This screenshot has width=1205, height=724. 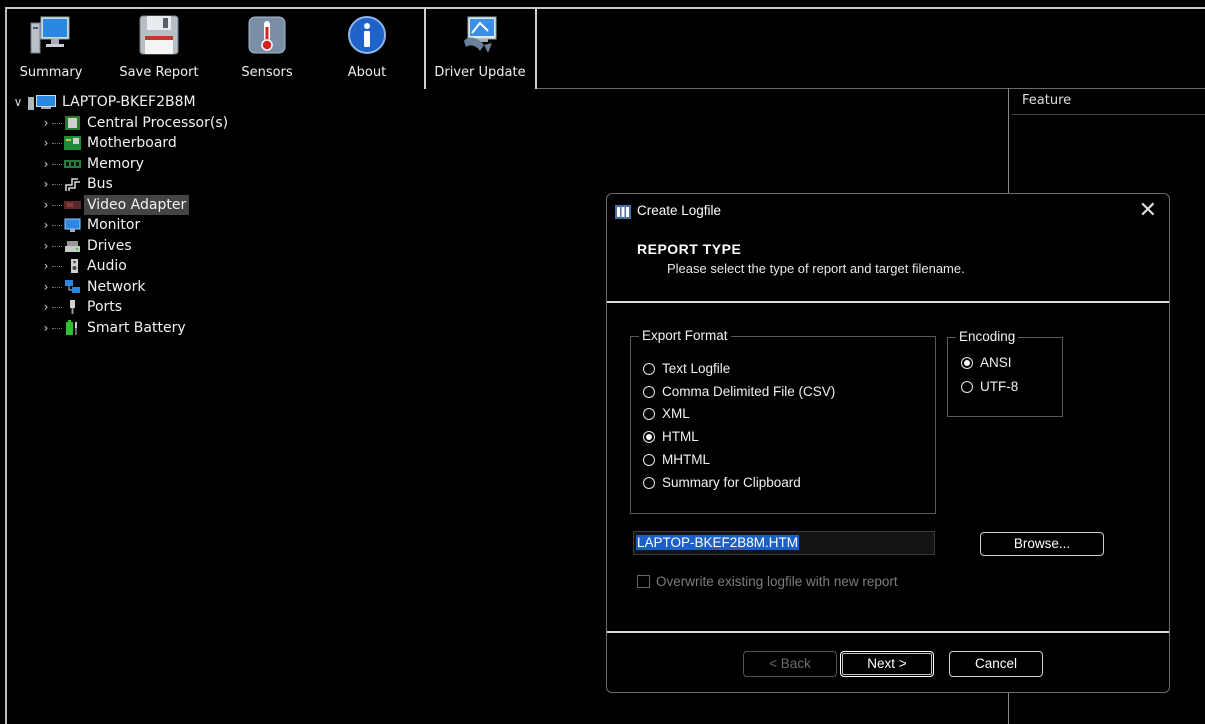 I want to click on radio-label: Text Logfile, so click(x=696, y=368).